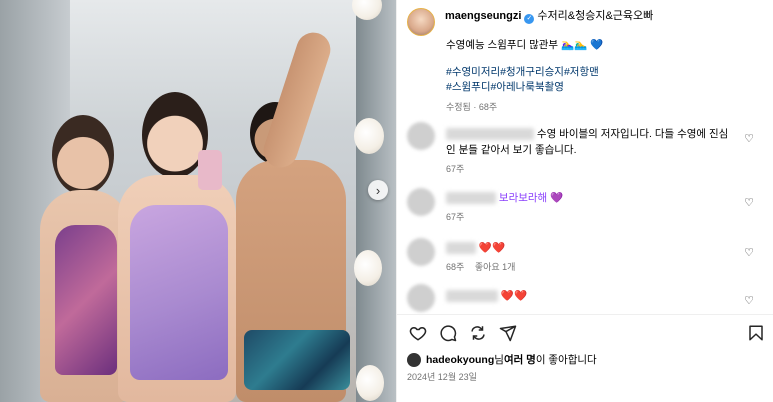  Describe the element at coordinates (529, 19) in the screenshot. I see `verified-badge-icon: ✓` at that location.